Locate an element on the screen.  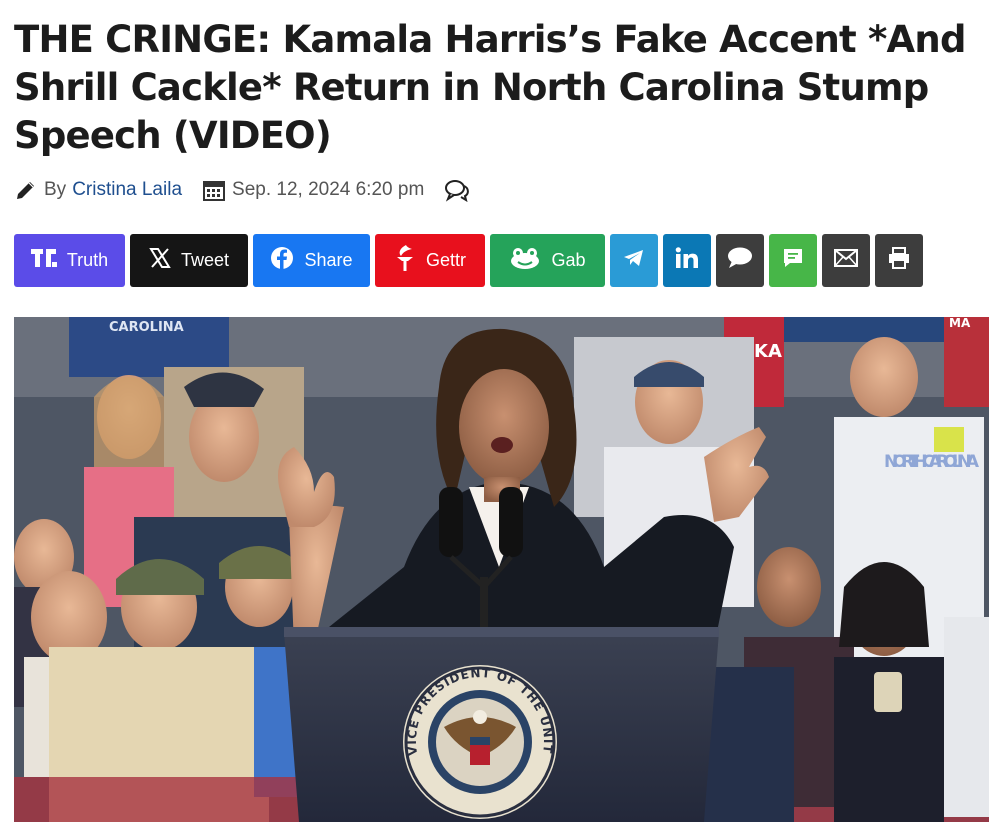
share-bar: Truth Tweet Share Gettr Gab is located at coordinates (468, 260).